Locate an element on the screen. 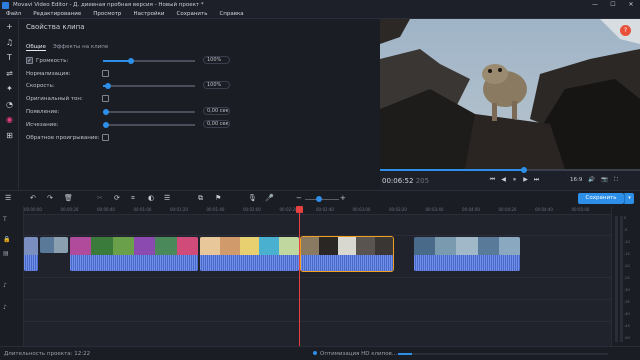 This screenshot has width=640, height=360. zoom-in-icon: + is located at coordinates (343, 198).